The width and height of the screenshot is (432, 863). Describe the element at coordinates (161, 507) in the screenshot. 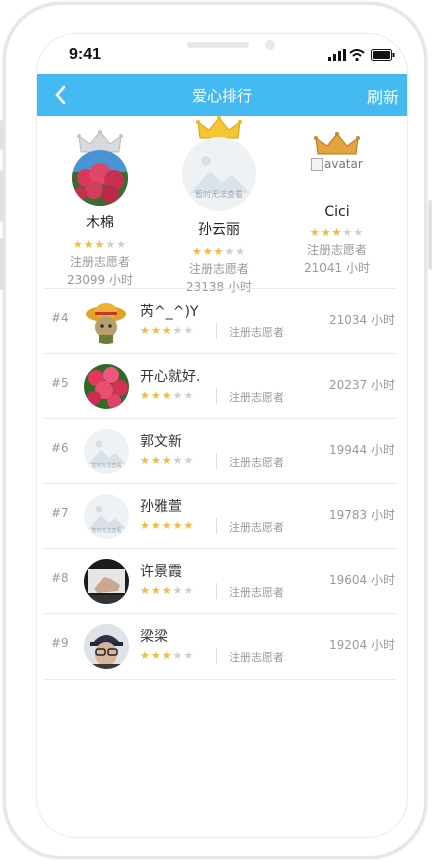

I see `volunteer-name: 孙雅萱` at that location.